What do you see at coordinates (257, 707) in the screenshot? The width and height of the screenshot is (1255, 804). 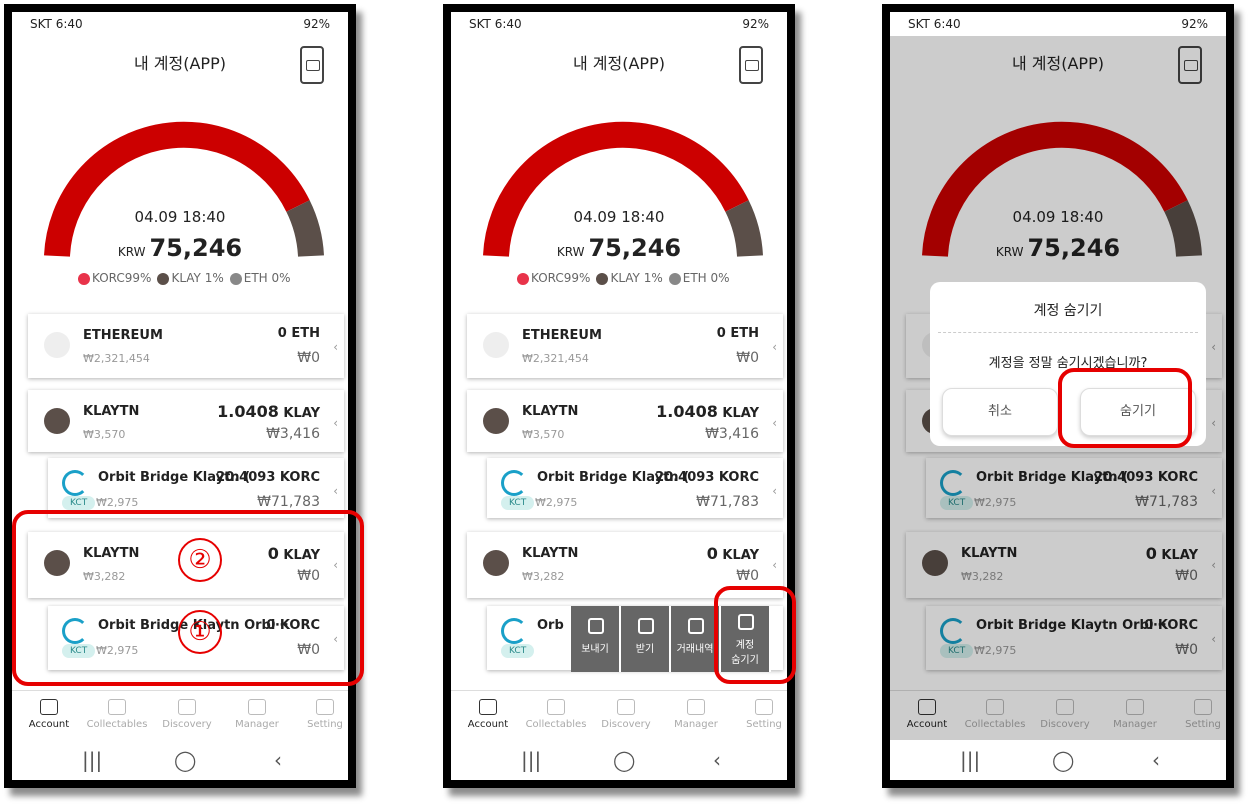 I see `manager-icon` at bounding box center [257, 707].